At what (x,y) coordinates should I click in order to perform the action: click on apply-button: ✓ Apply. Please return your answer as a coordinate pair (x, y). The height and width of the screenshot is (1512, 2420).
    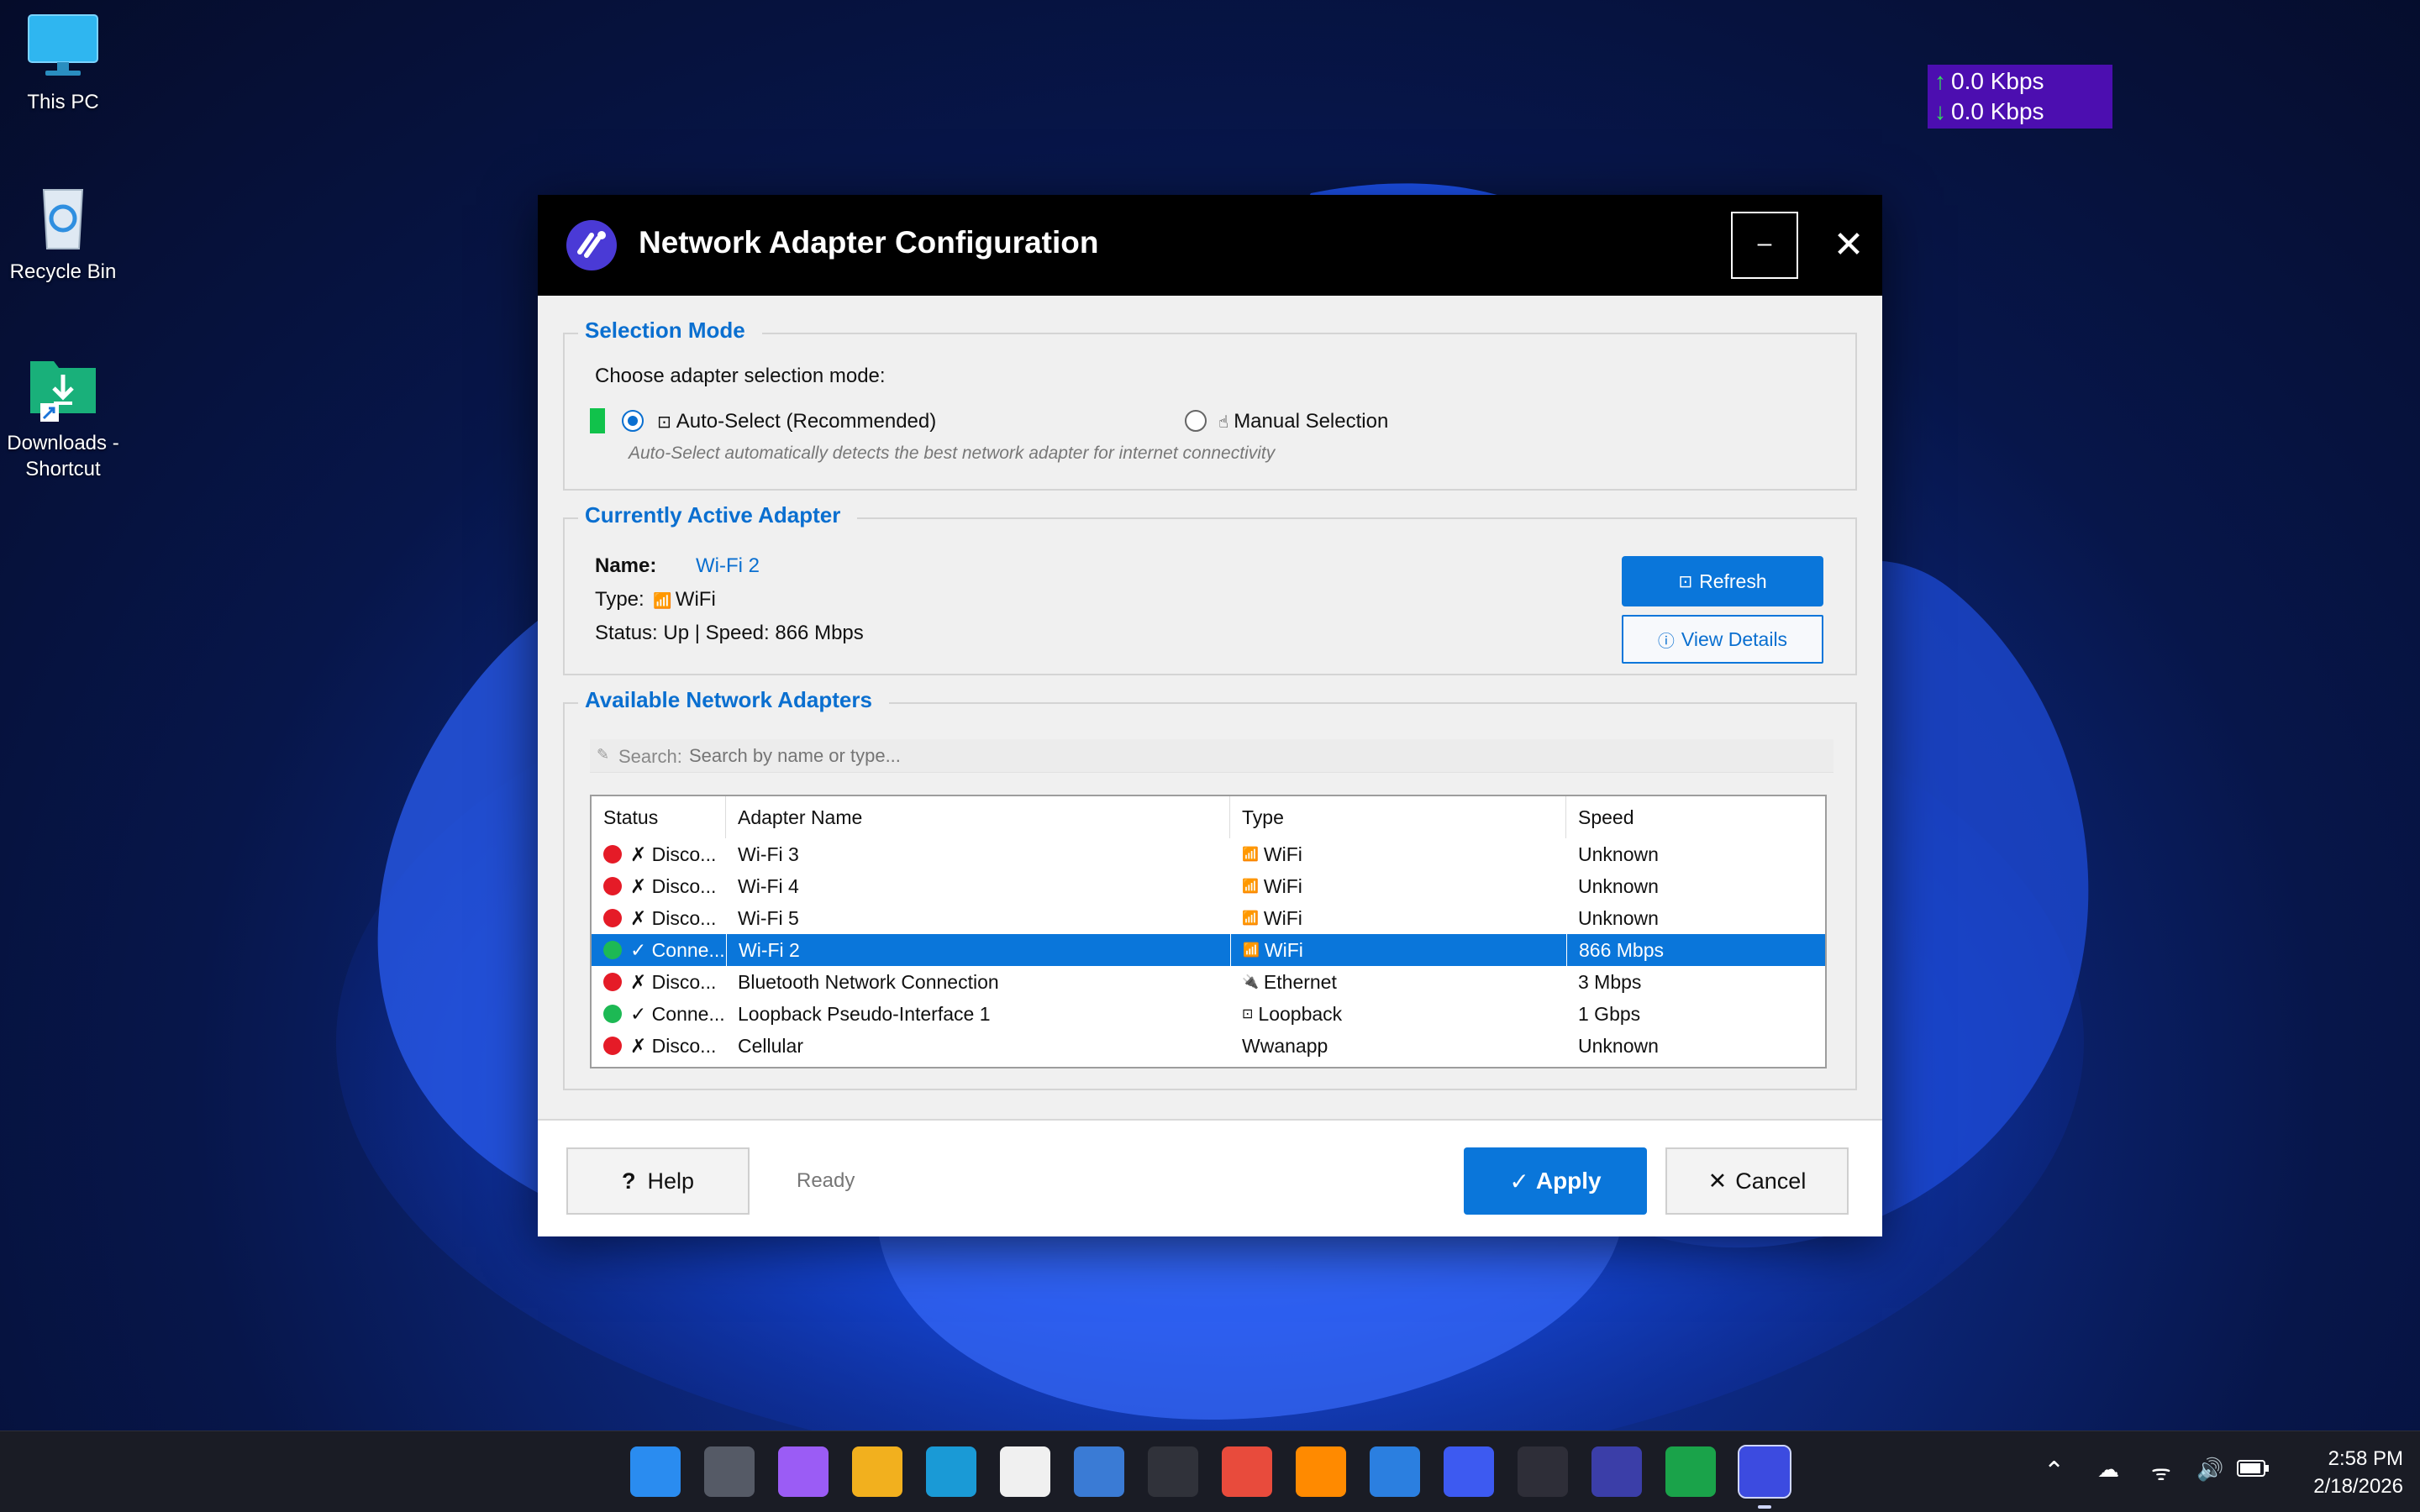
    Looking at the image, I should click on (1556, 1181).